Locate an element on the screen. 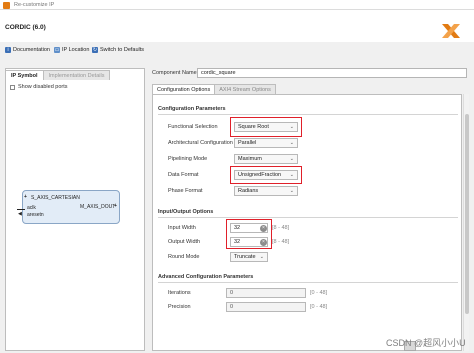 This screenshot has height=353, width=474. advanced-params-title: Advanced Configuration Parameters is located at coordinates (206, 277).